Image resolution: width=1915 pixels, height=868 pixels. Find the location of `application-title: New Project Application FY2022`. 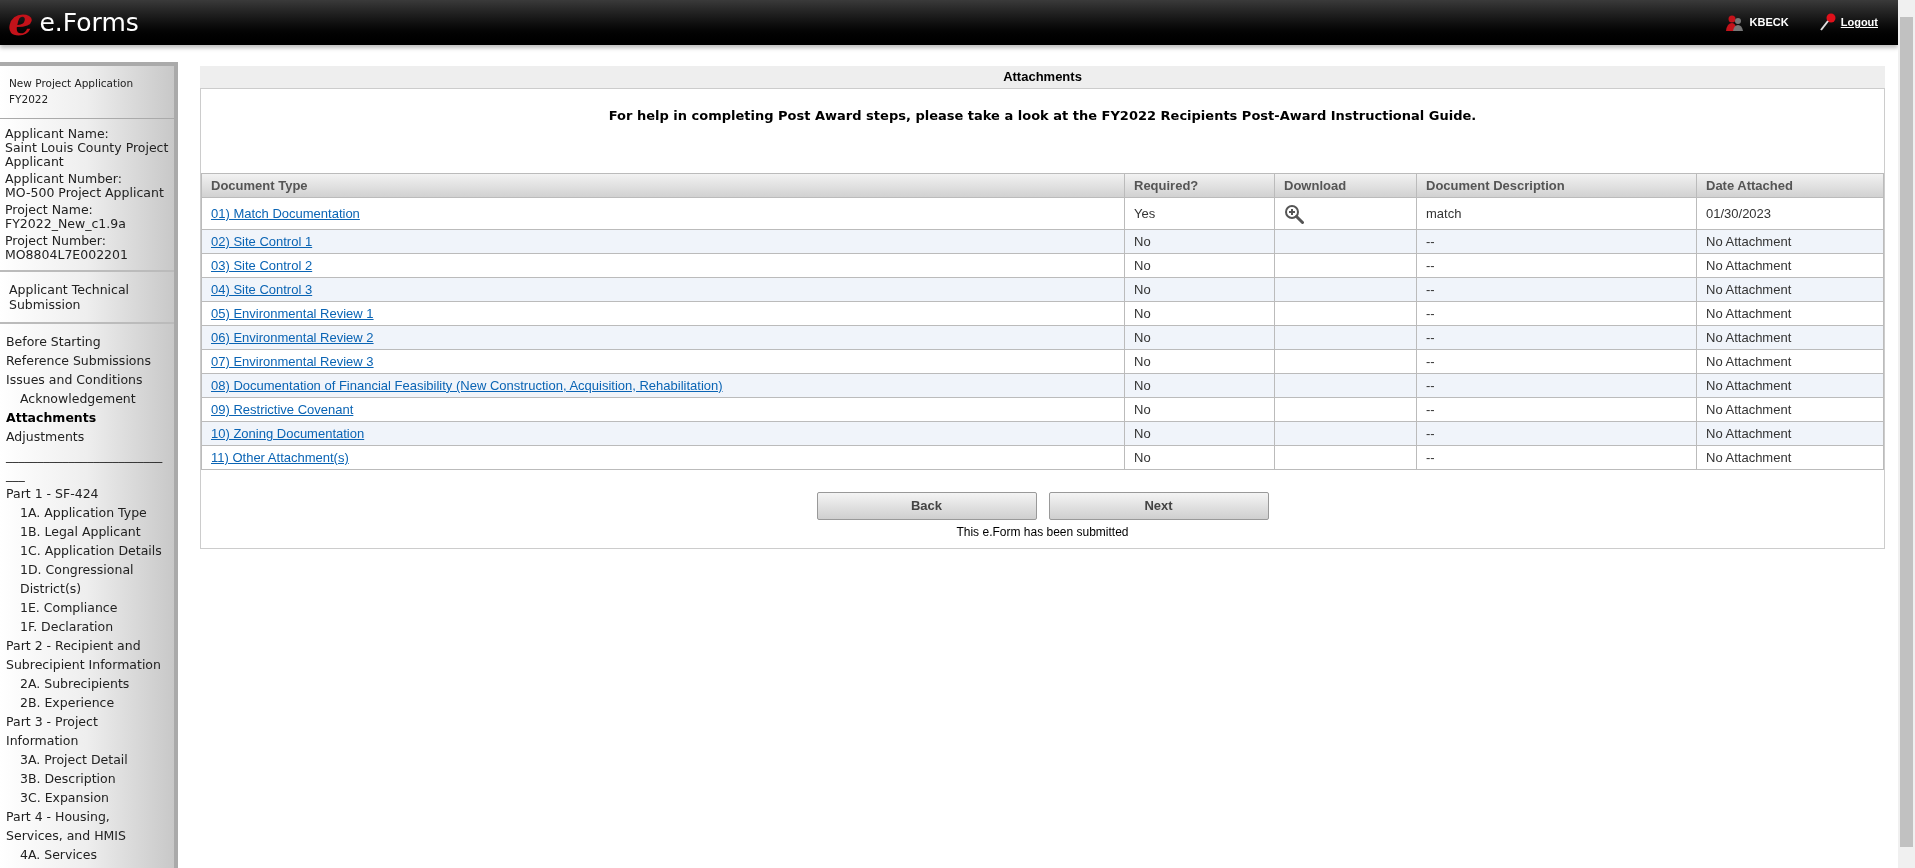

application-title: New Project Application FY2022 is located at coordinates (72, 91).